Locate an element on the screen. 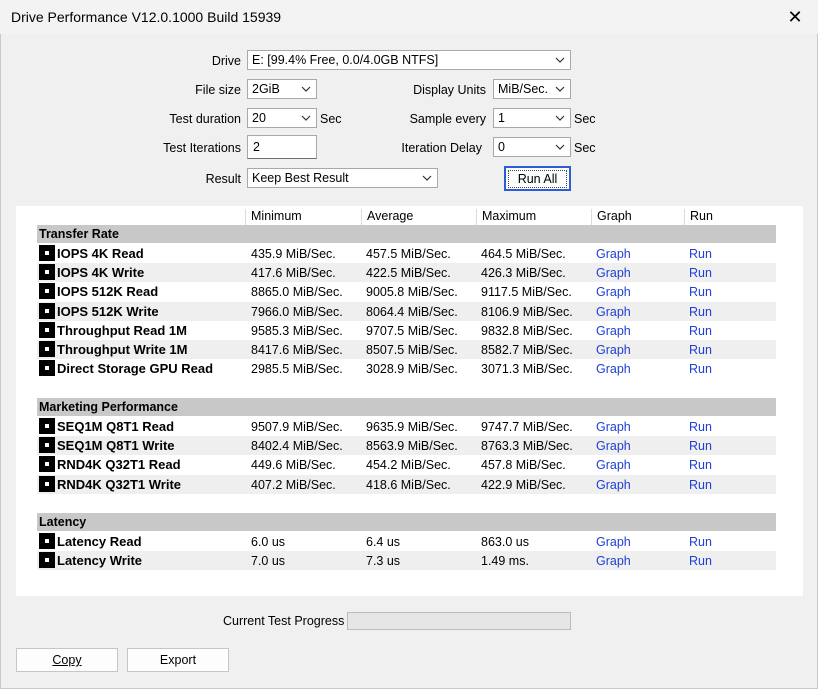 Image resolution: width=818 pixels, height=689 pixels. export-button: Export is located at coordinates (178, 660).